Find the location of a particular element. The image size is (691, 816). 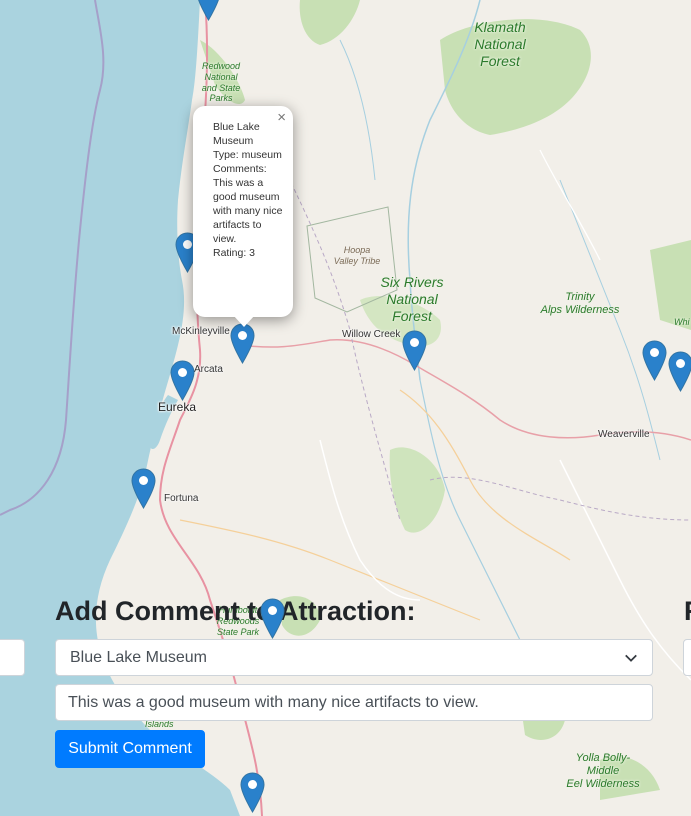

area-label-edge: Whi is located at coordinates (682, 322).